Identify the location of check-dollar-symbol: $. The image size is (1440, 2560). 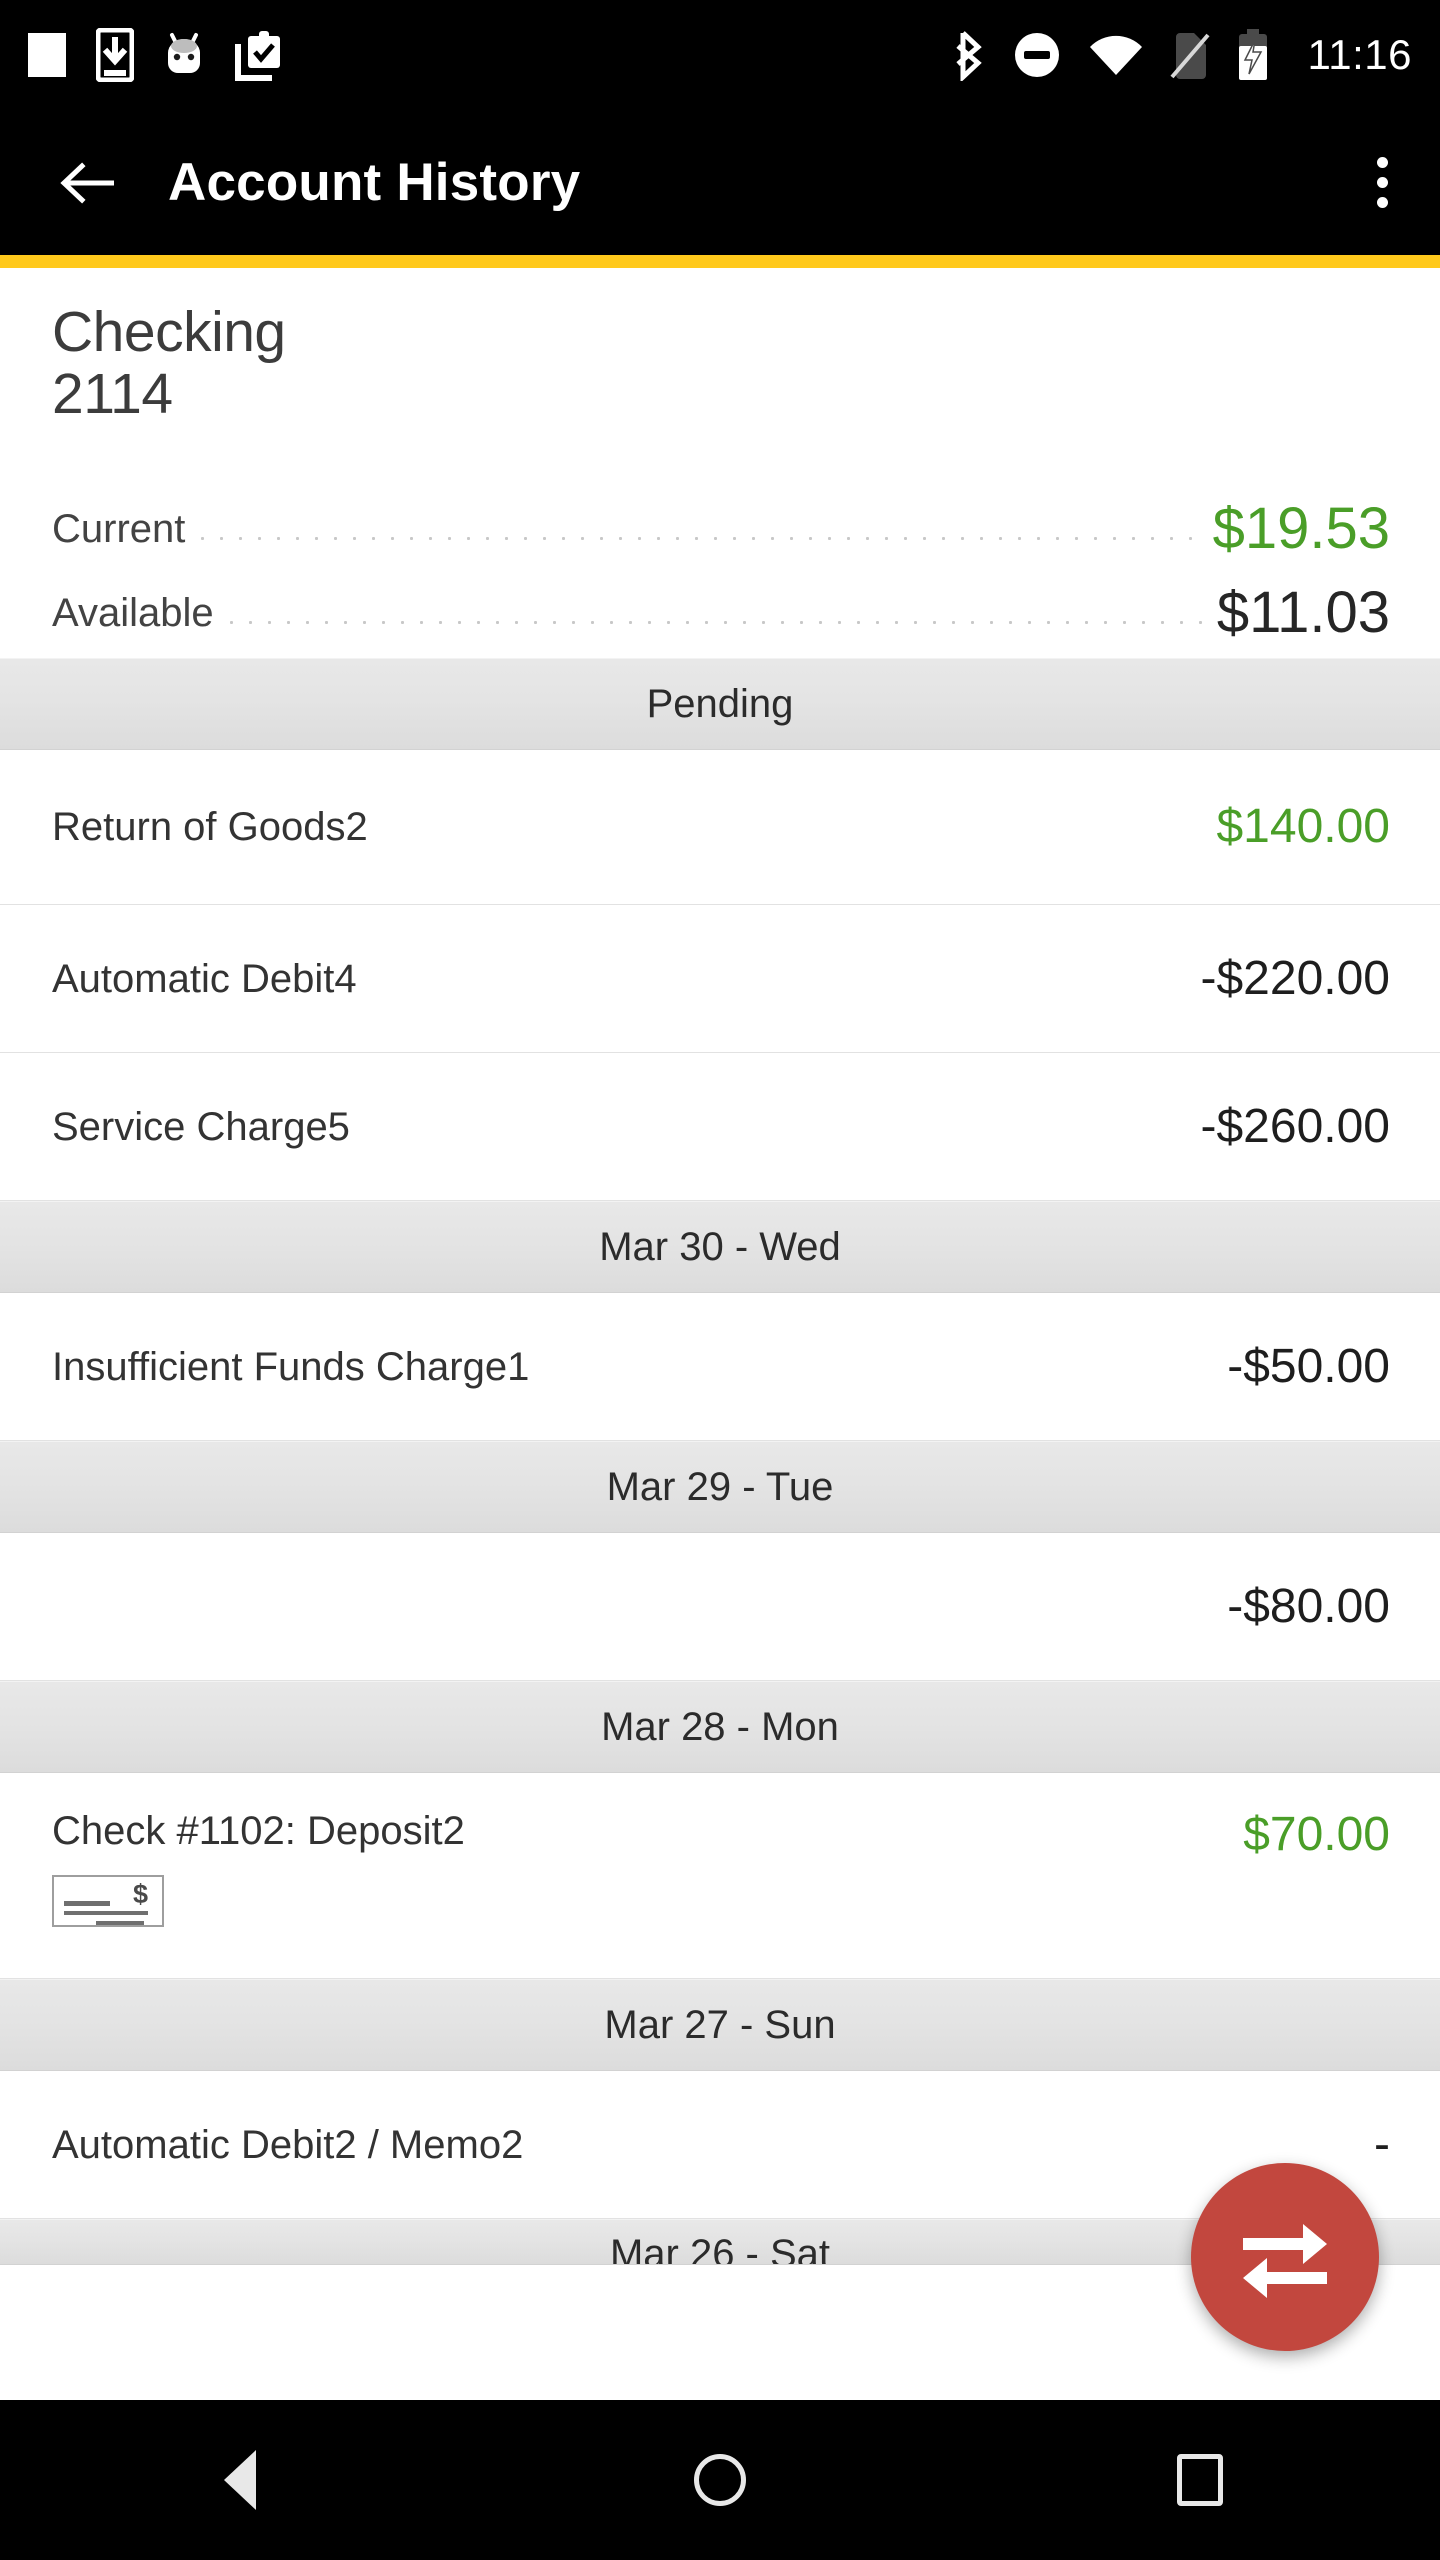
(140, 1894).